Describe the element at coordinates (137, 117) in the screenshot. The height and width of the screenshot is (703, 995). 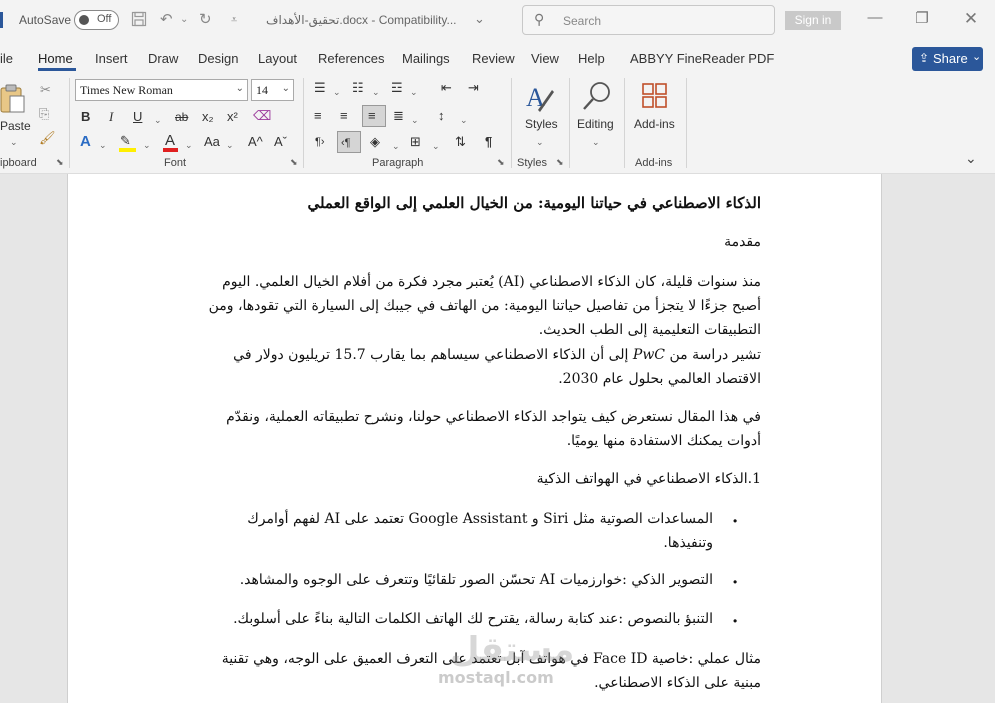
I see `underline-button: U` at that location.